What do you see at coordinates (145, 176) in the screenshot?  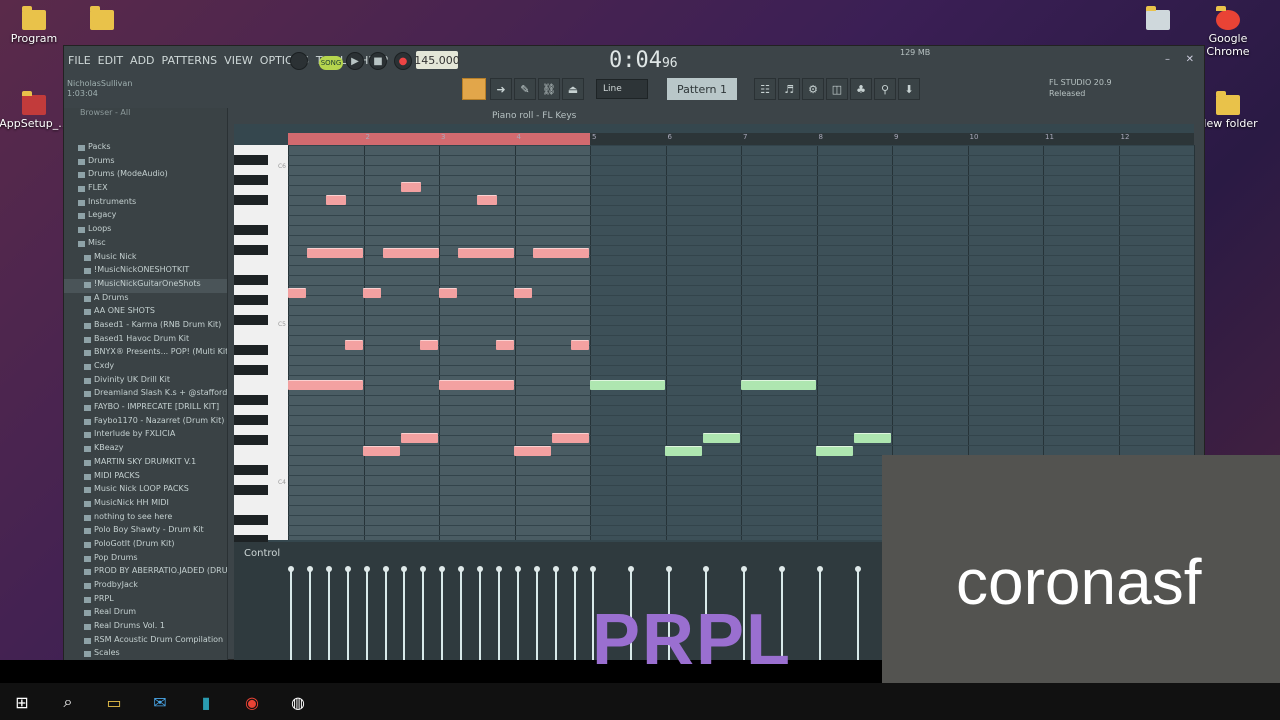 I see `browser-item: Drums (ModeAudio)` at bounding box center [145, 176].